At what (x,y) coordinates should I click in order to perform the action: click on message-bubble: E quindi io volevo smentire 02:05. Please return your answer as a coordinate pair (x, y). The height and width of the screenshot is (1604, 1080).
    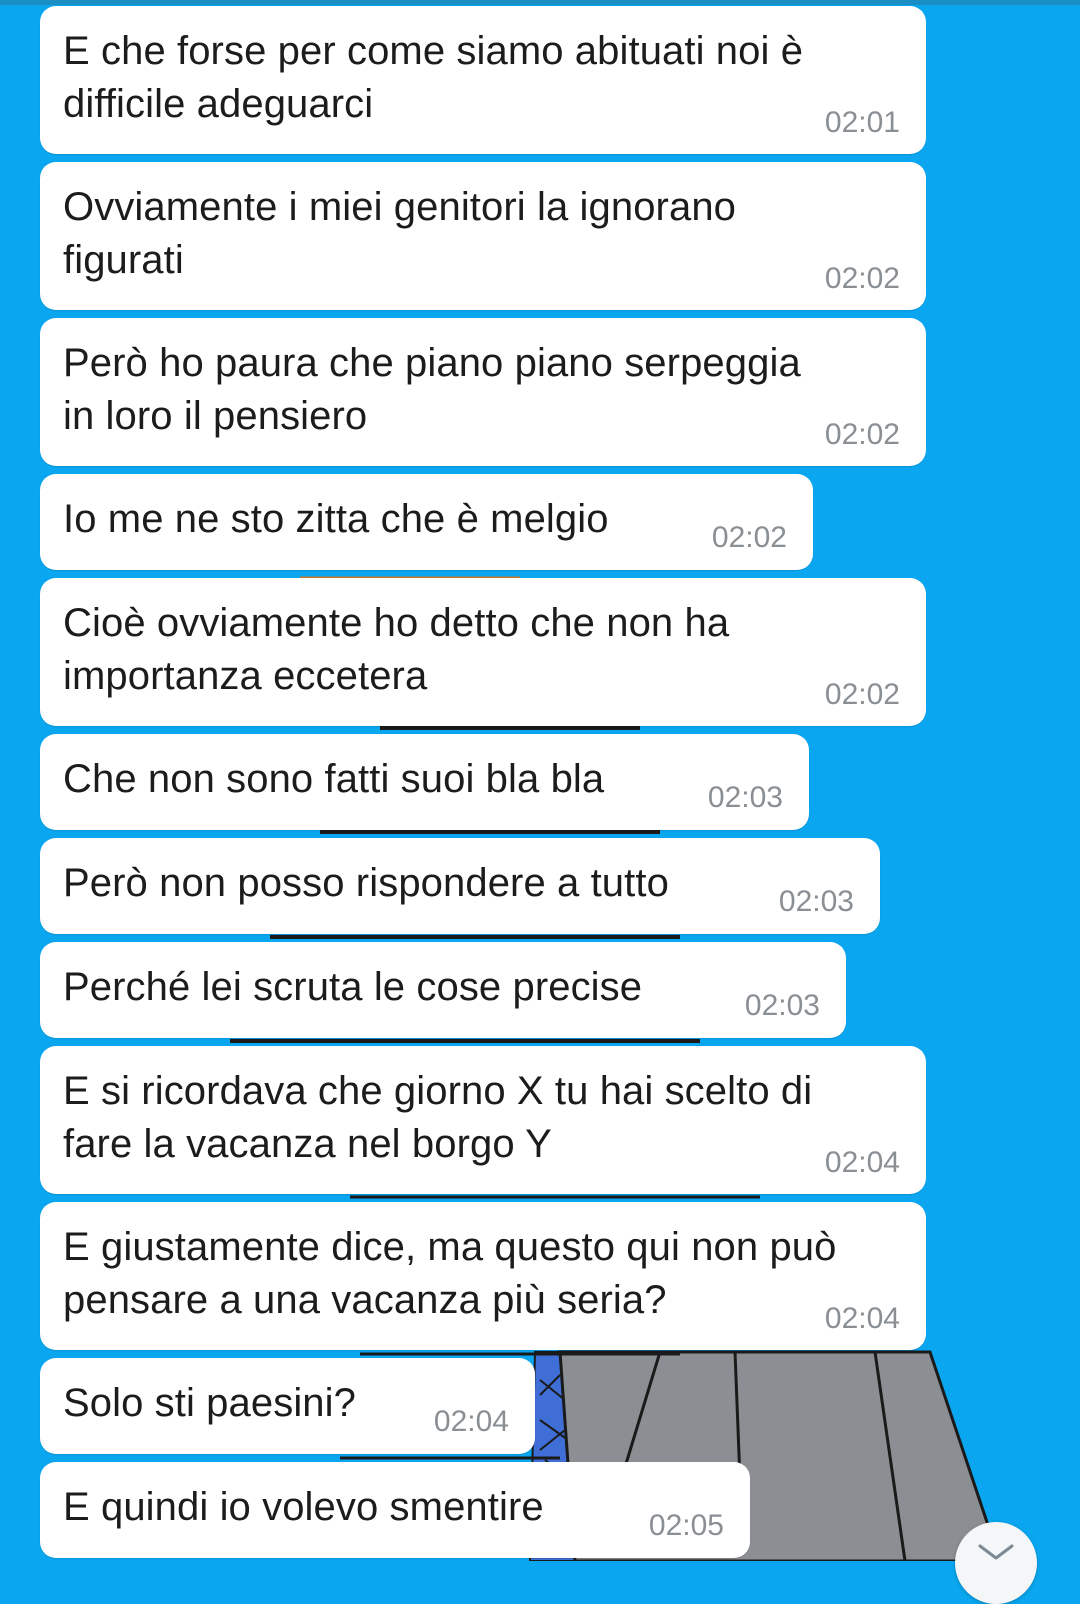
    Looking at the image, I should click on (395, 1510).